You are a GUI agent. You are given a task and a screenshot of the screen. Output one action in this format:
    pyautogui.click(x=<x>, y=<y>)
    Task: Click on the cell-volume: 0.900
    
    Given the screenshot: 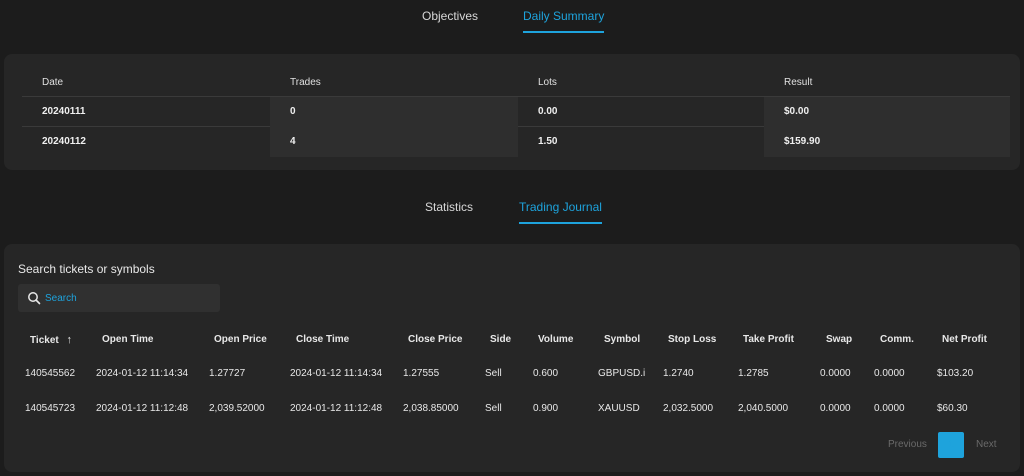 What is the action you would take?
    pyautogui.click(x=546, y=408)
    